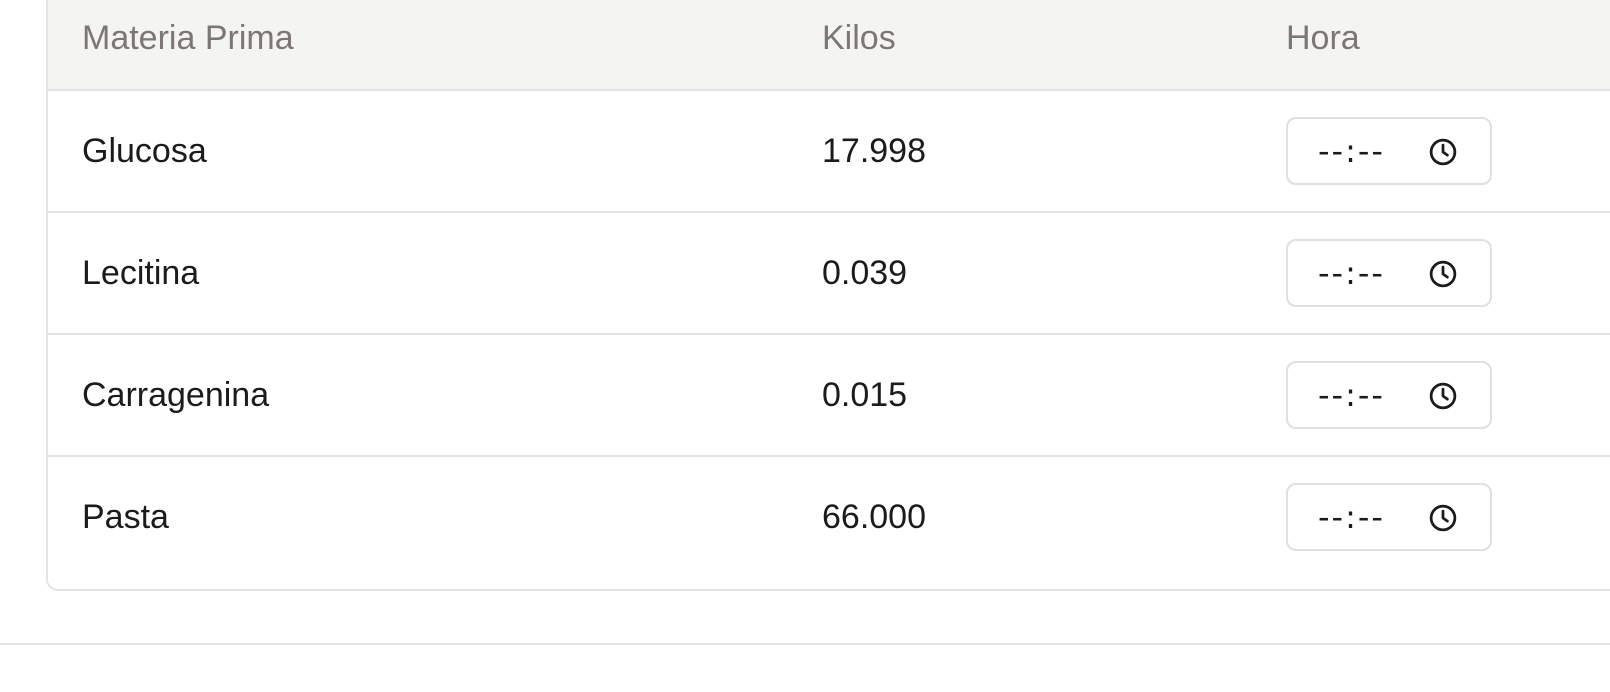  Describe the element at coordinates (859, 38) in the screenshot. I see `header-kilos: Kilos` at that location.